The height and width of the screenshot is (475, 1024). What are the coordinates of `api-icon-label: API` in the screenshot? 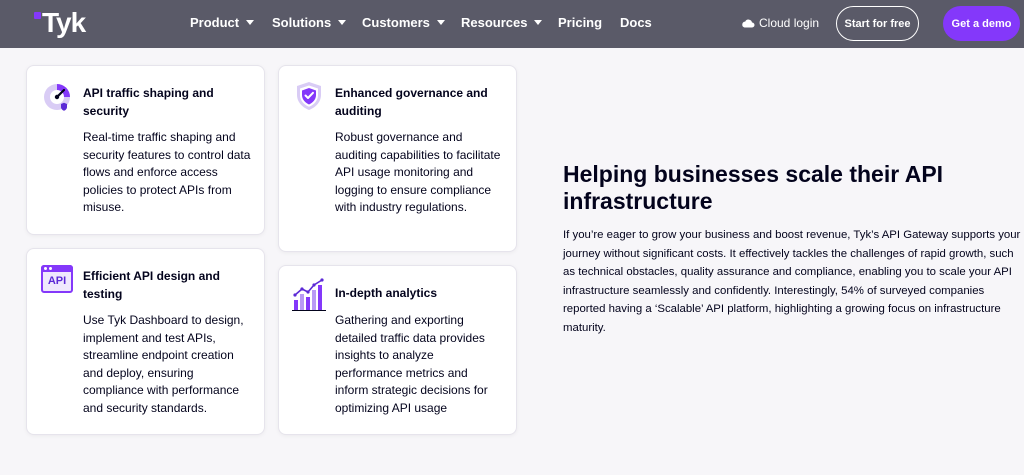 It's located at (57, 281).